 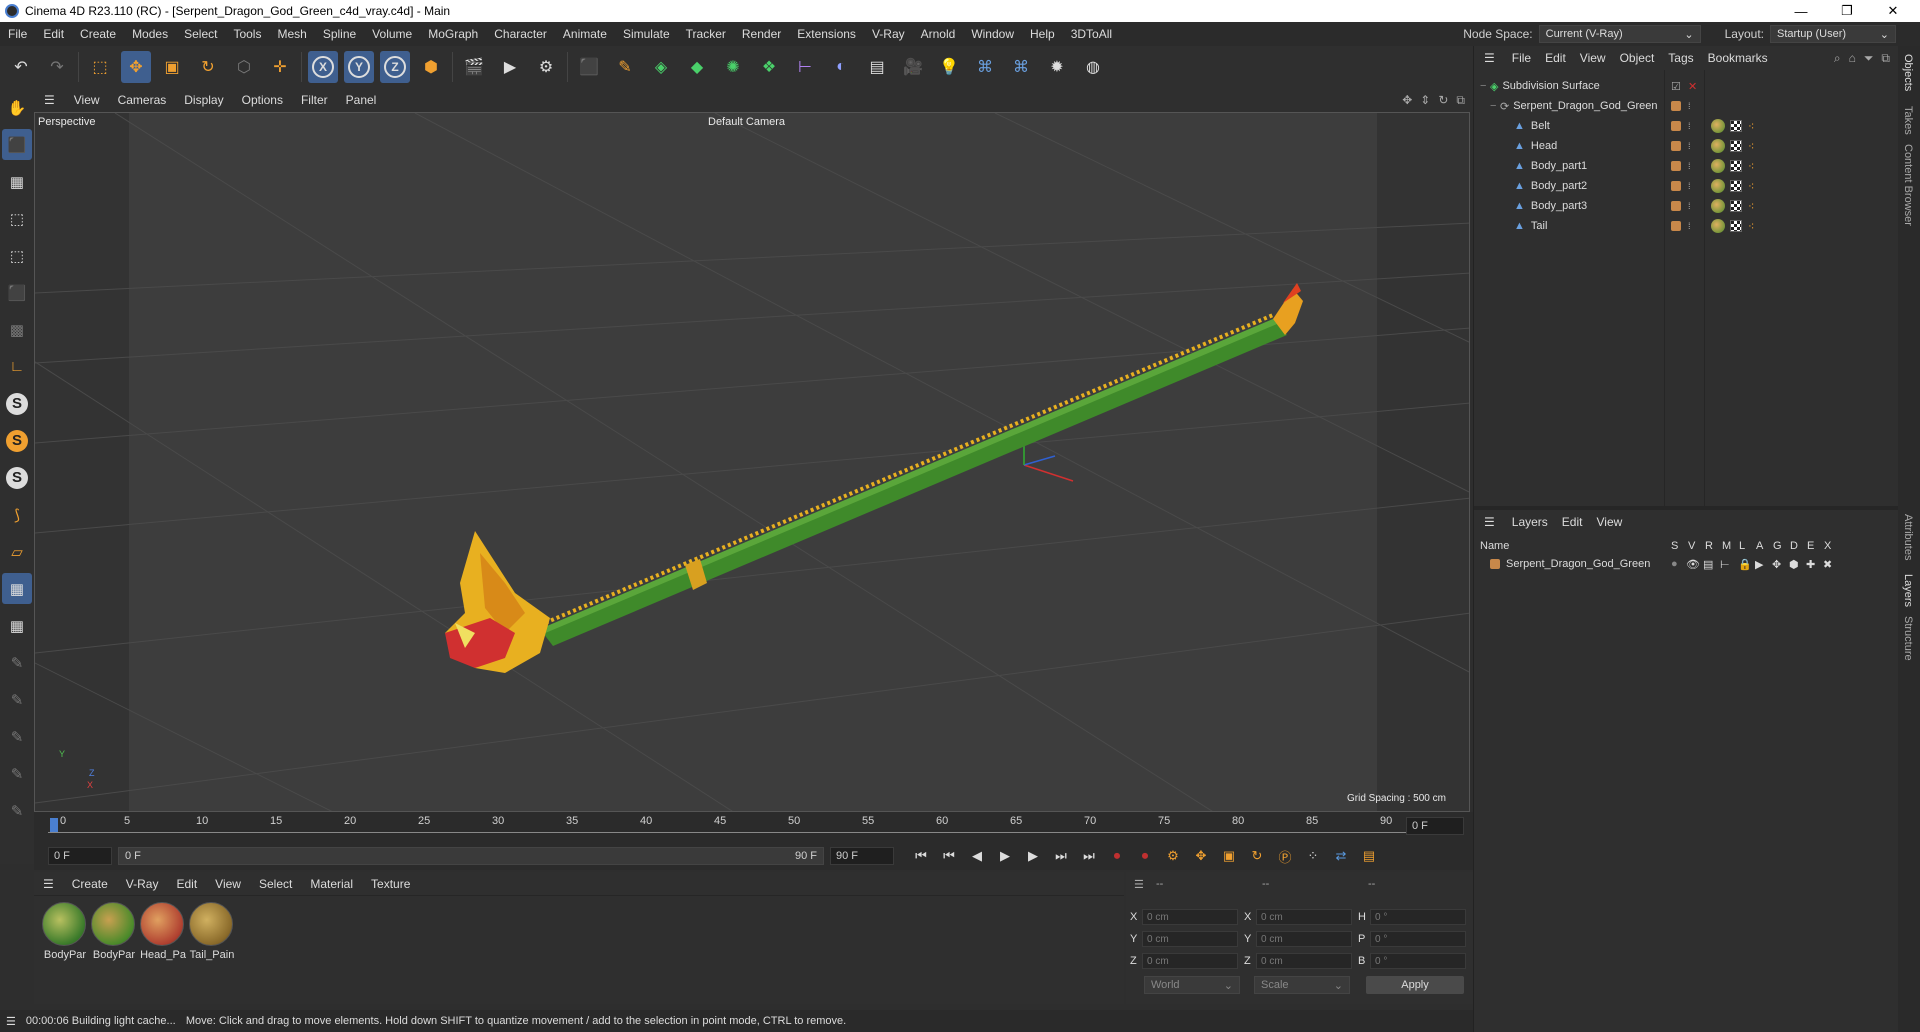 What do you see at coordinates (1418, 939) in the screenshot?
I see `rot-p-field: 0 °` at bounding box center [1418, 939].